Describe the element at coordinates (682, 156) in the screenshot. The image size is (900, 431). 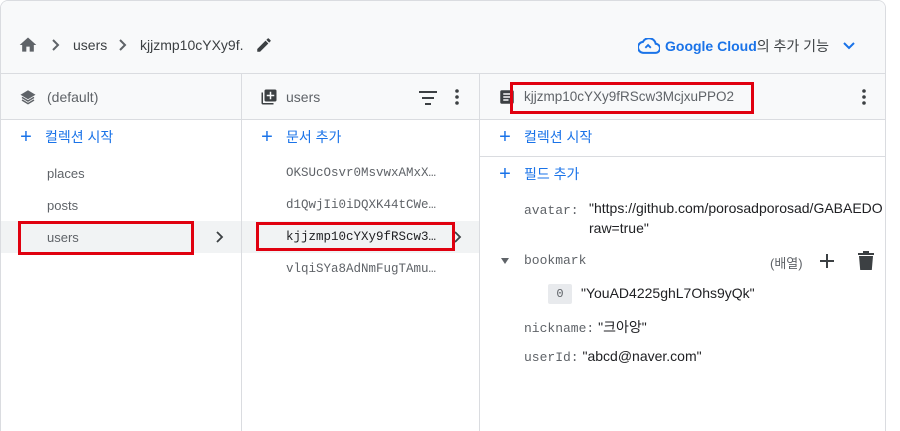
I see `divider` at that location.